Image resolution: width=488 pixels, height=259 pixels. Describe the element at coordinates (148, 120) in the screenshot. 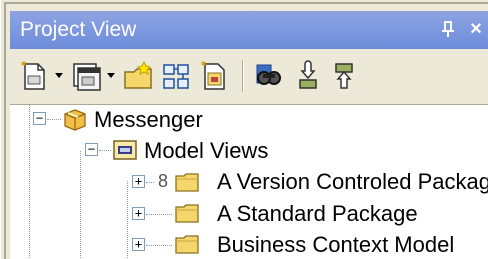

I see `tree-node-messenger: Messenger` at that location.